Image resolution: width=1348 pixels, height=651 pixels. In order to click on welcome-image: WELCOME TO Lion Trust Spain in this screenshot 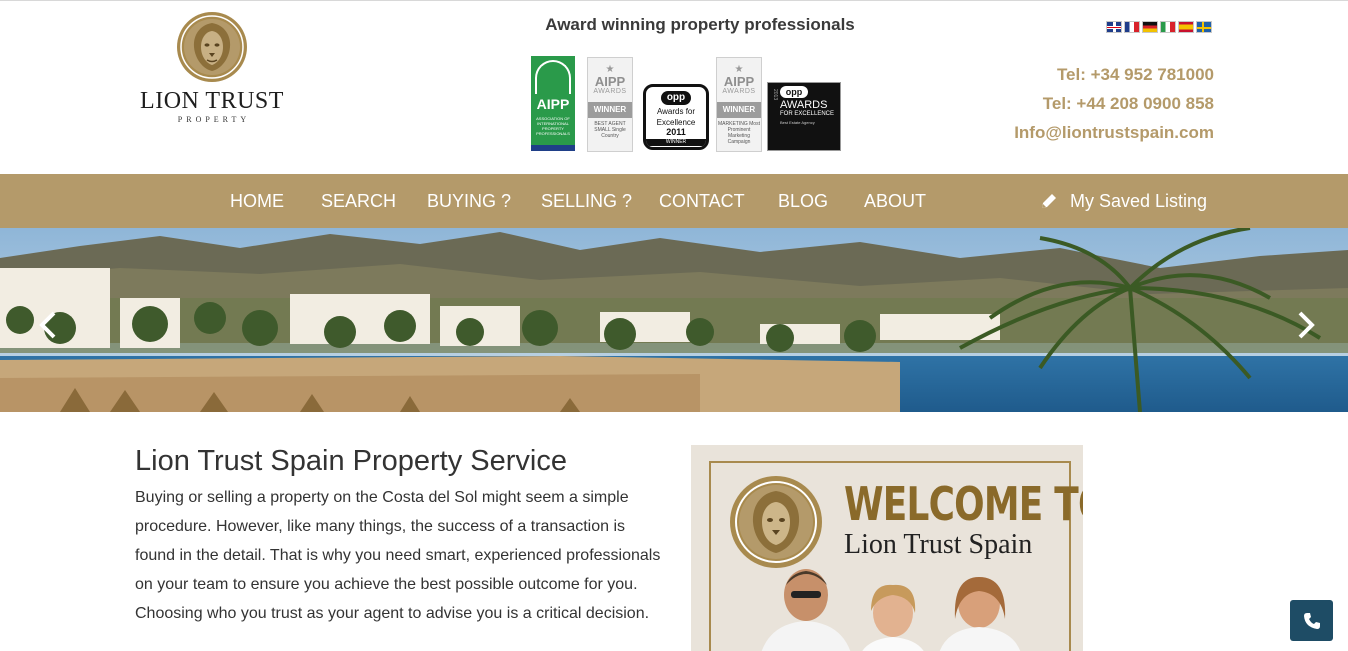, I will do `click(887, 548)`.